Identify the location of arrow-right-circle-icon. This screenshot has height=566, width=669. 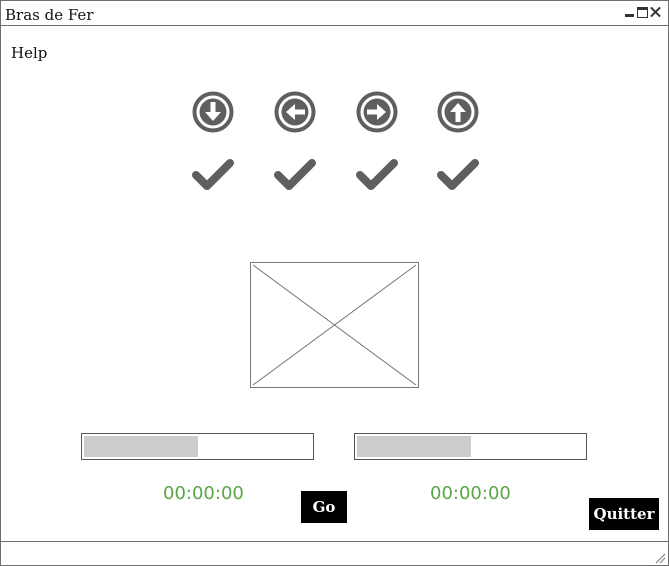
(377, 112).